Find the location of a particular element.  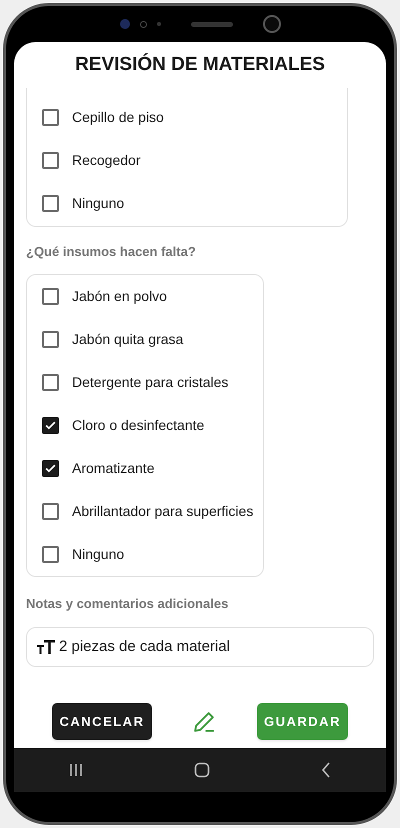

speaker-grille is located at coordinates (211, 24).